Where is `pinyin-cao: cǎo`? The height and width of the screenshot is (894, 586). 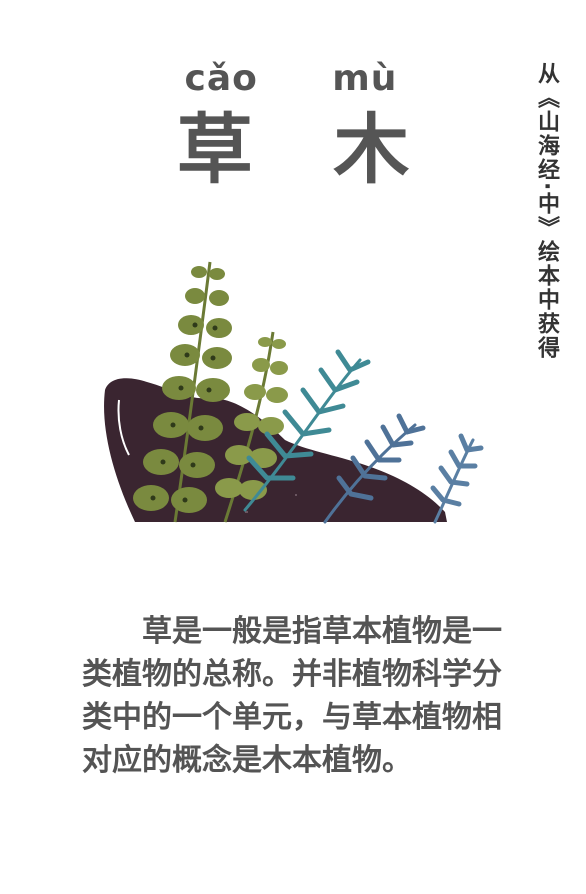
pinyin-cao: cǎo is located at coordinates (221, 78).